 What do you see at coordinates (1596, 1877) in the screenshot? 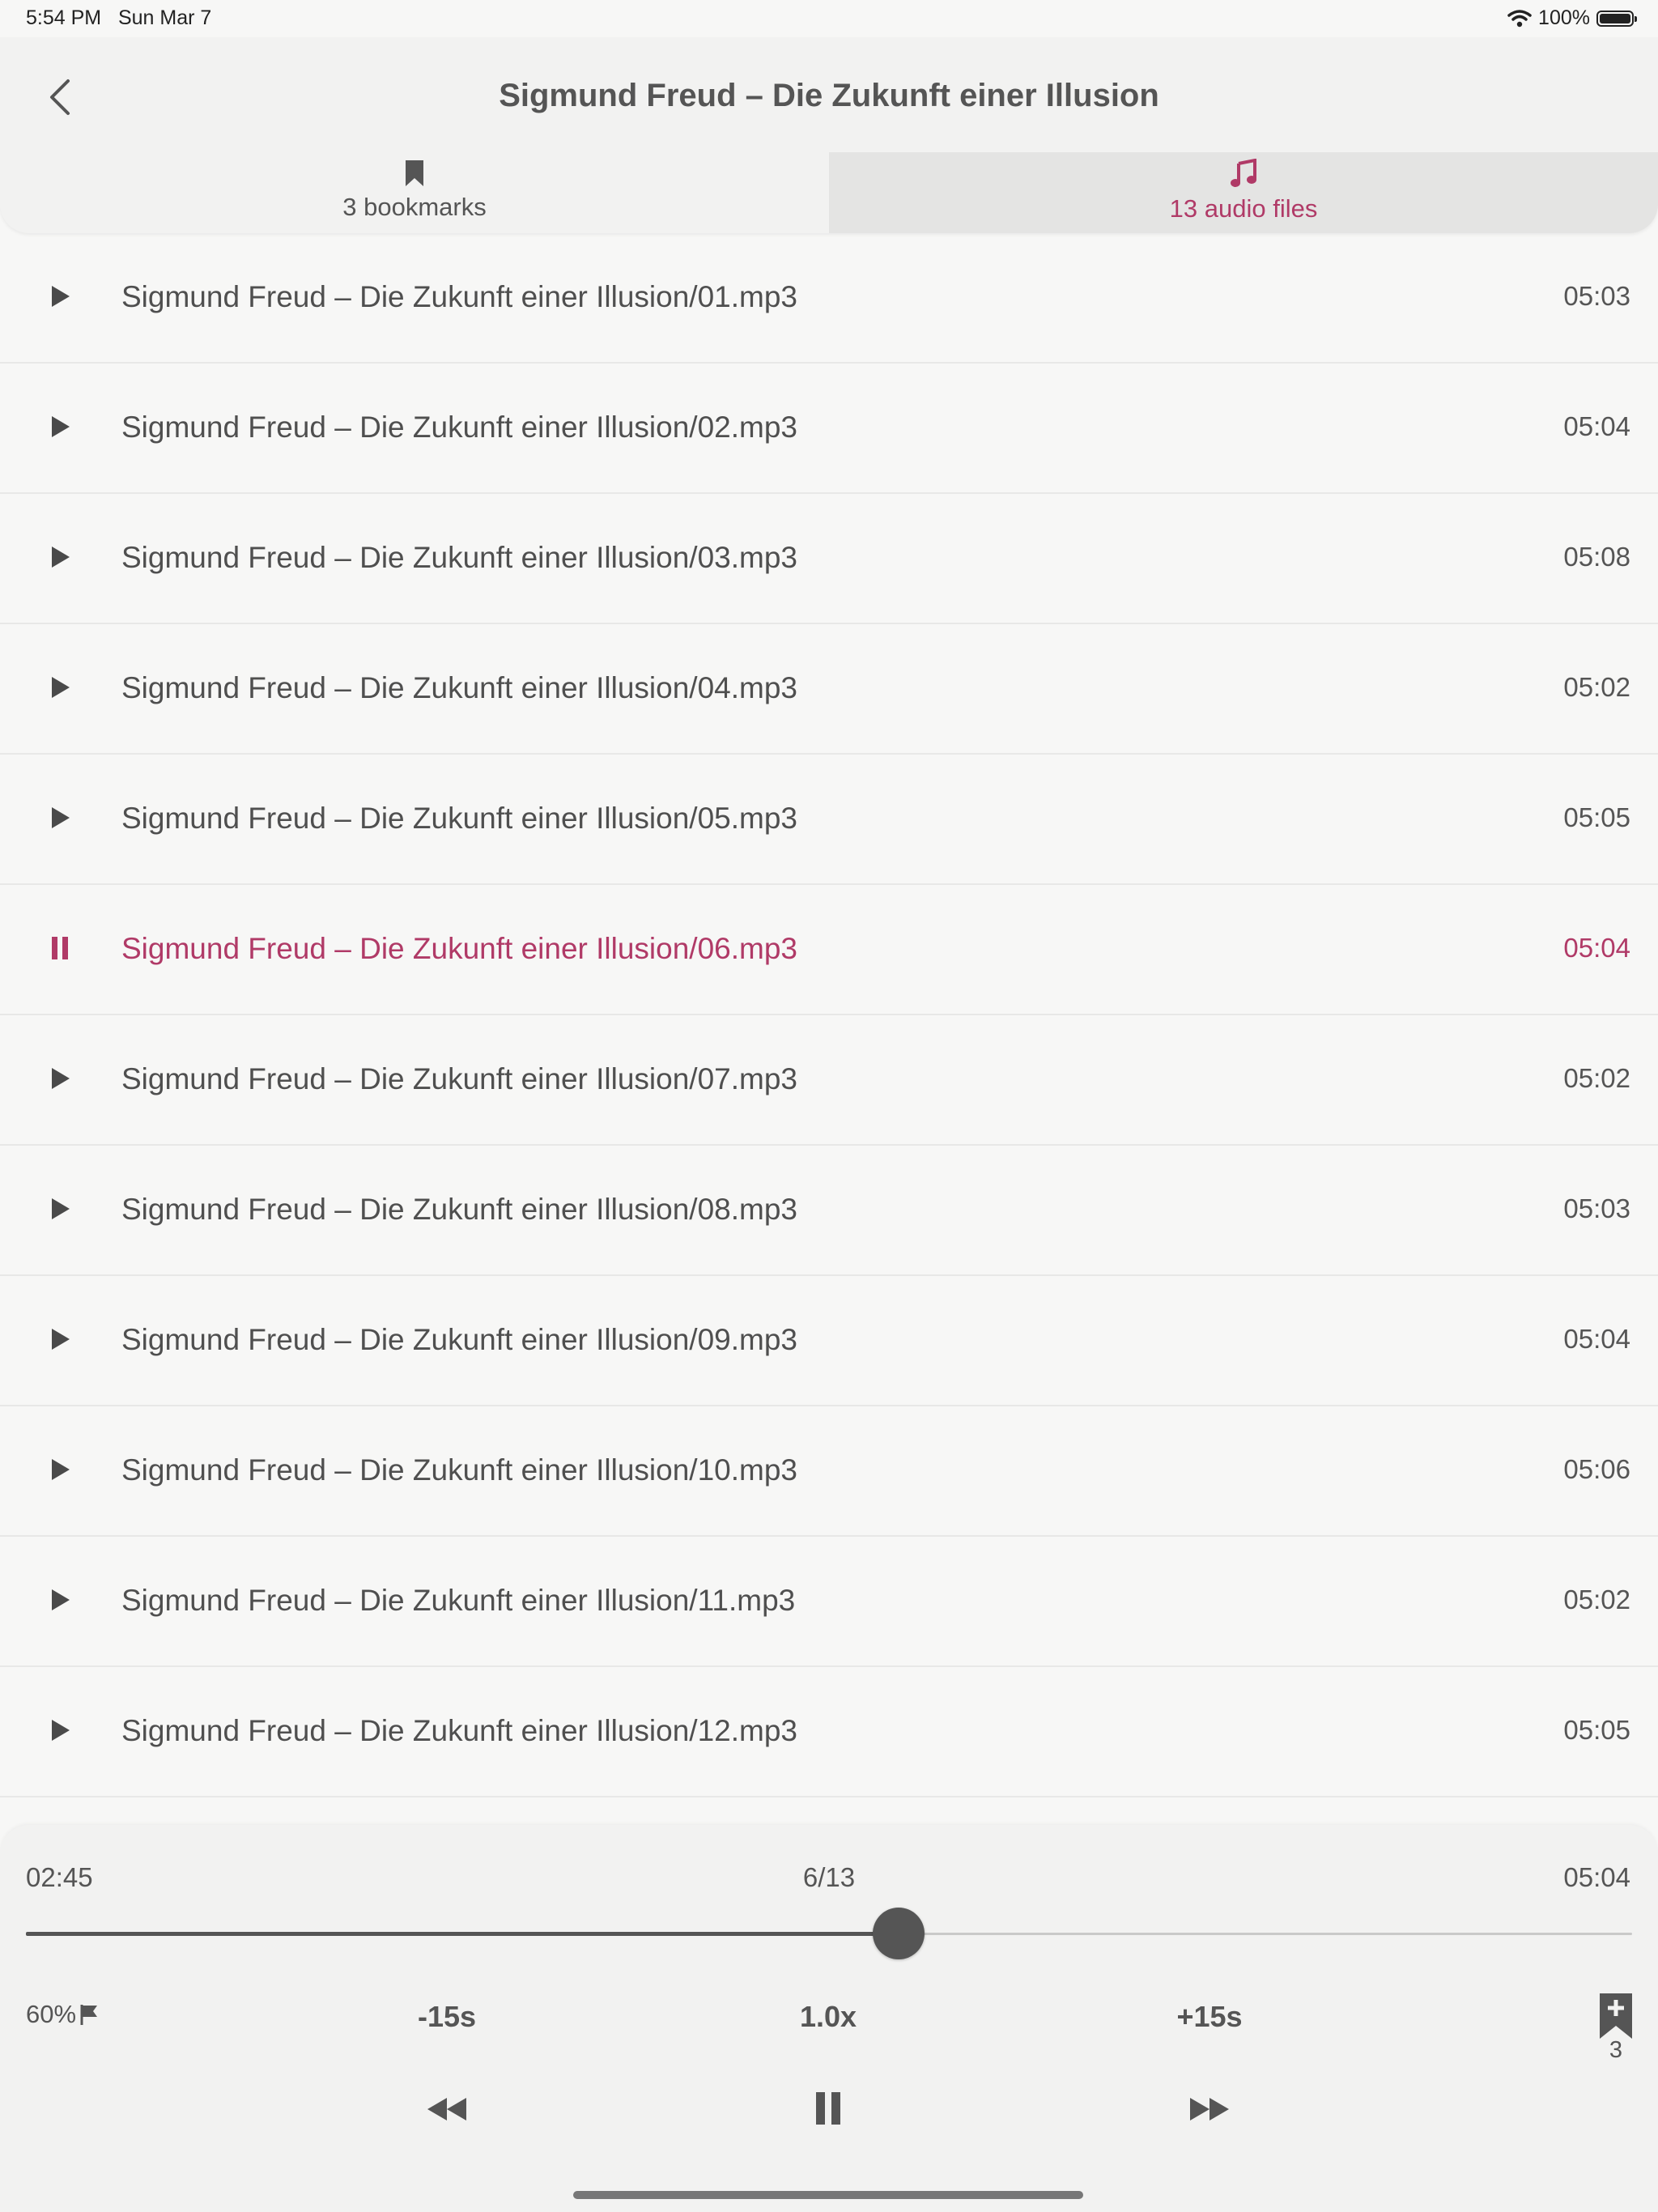
I see `time-total: 05:04` at bounding box center [1596, 1877].